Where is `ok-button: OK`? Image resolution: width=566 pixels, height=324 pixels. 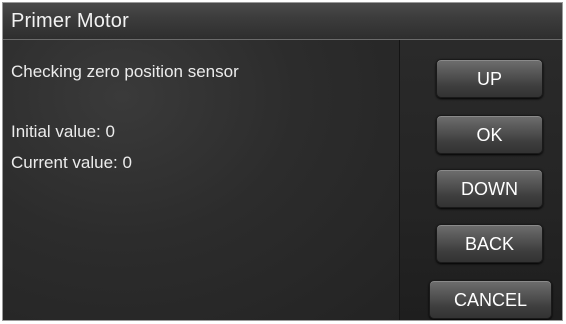
ok-button: OK is located at coordinates (489, 134).